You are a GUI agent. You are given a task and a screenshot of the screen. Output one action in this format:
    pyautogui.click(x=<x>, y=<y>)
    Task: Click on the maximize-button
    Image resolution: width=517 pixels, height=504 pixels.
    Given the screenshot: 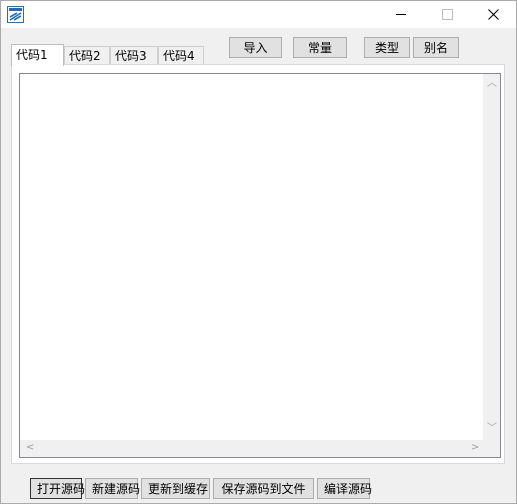 What is the action you would take?
    pyautogui.click(x=447, y=14)
    